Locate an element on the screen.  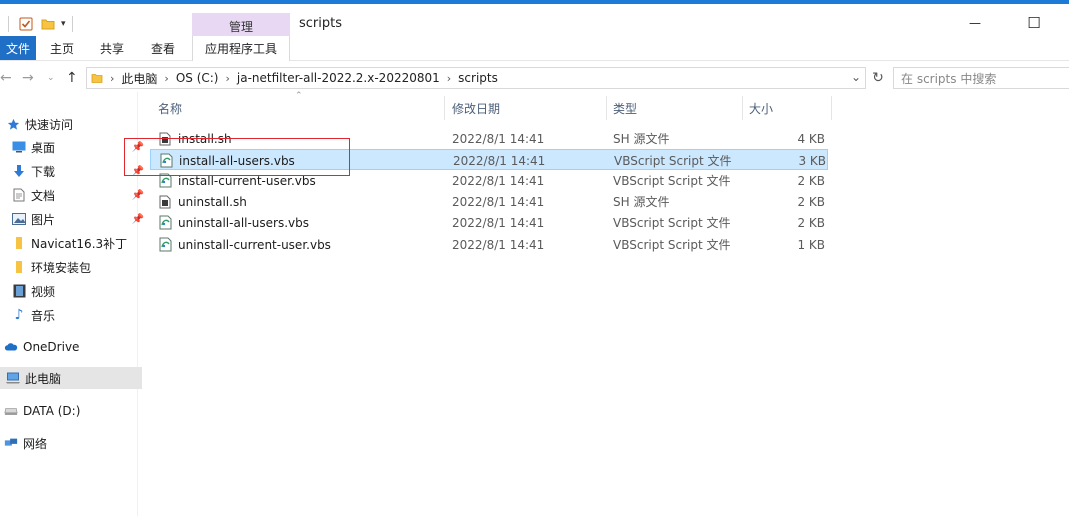
highlight-annotation-box is located at coordinates (237, 157).